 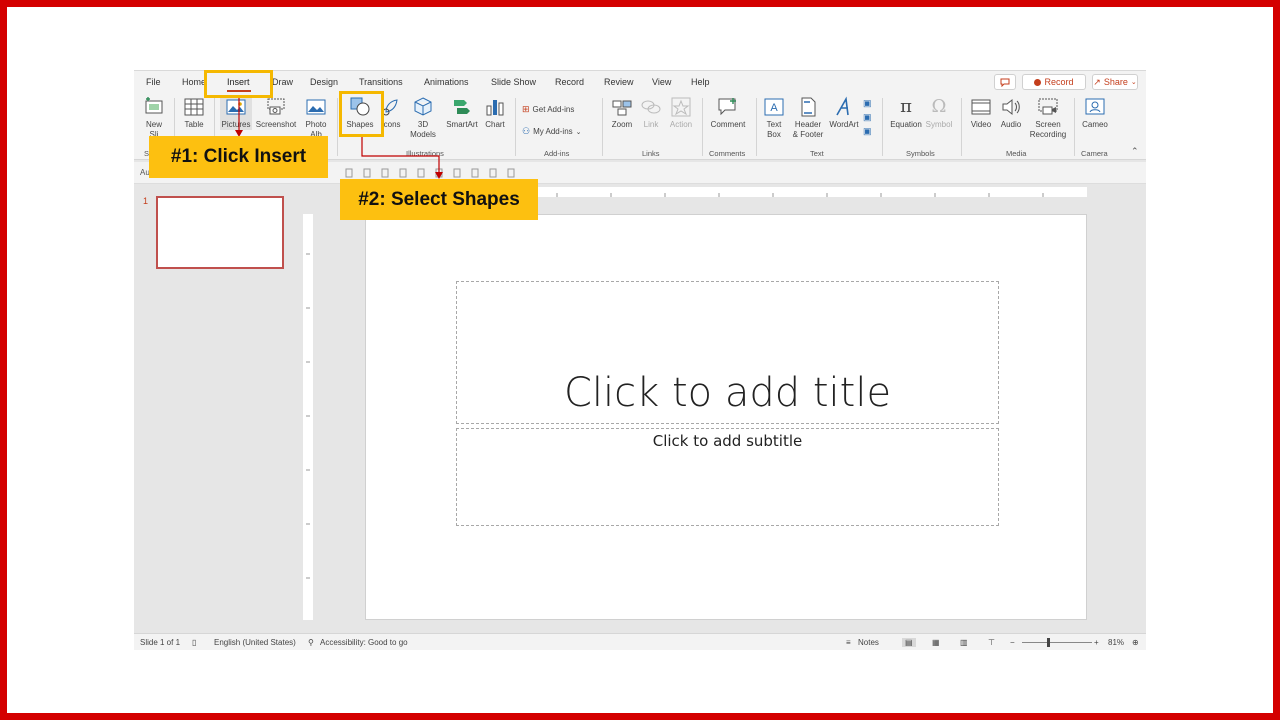 I want to click on callout-step2: #2: Select Shapes, so click(x=439, y=199).